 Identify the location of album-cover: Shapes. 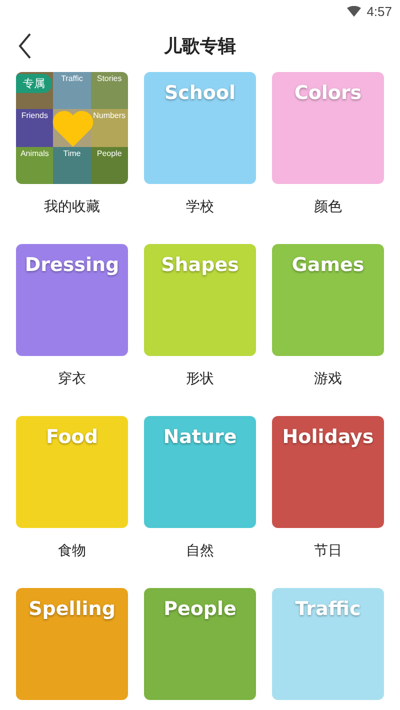
(200, 300).